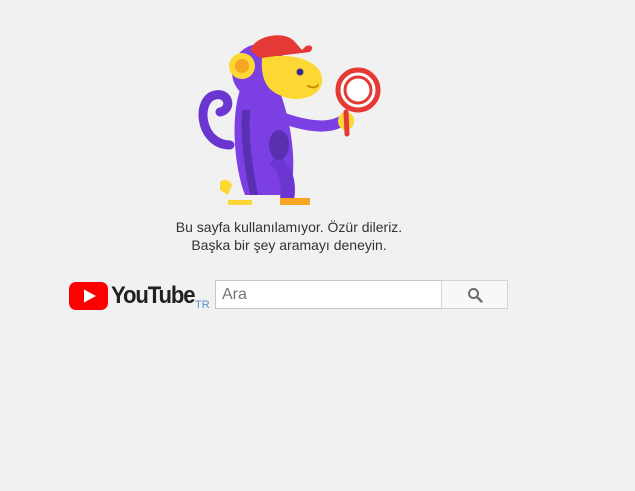 The height and width of the screenshot is (491, 635). Describe the element at coordinates (153, 295) in the screenshot. I see `youtube-wordmark: YouTube` at that location.